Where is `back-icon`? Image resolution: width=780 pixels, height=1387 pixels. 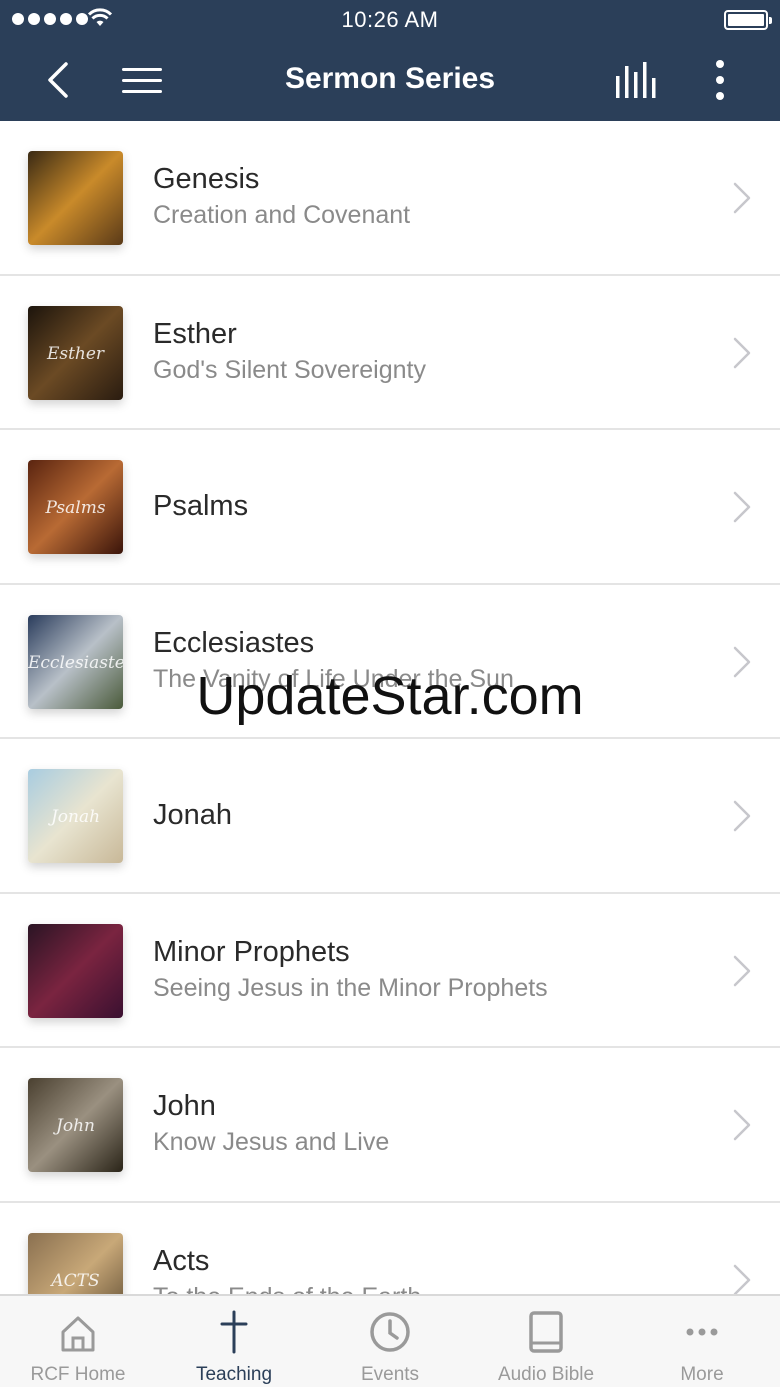
back-icon is located at coordinates (60, 80).